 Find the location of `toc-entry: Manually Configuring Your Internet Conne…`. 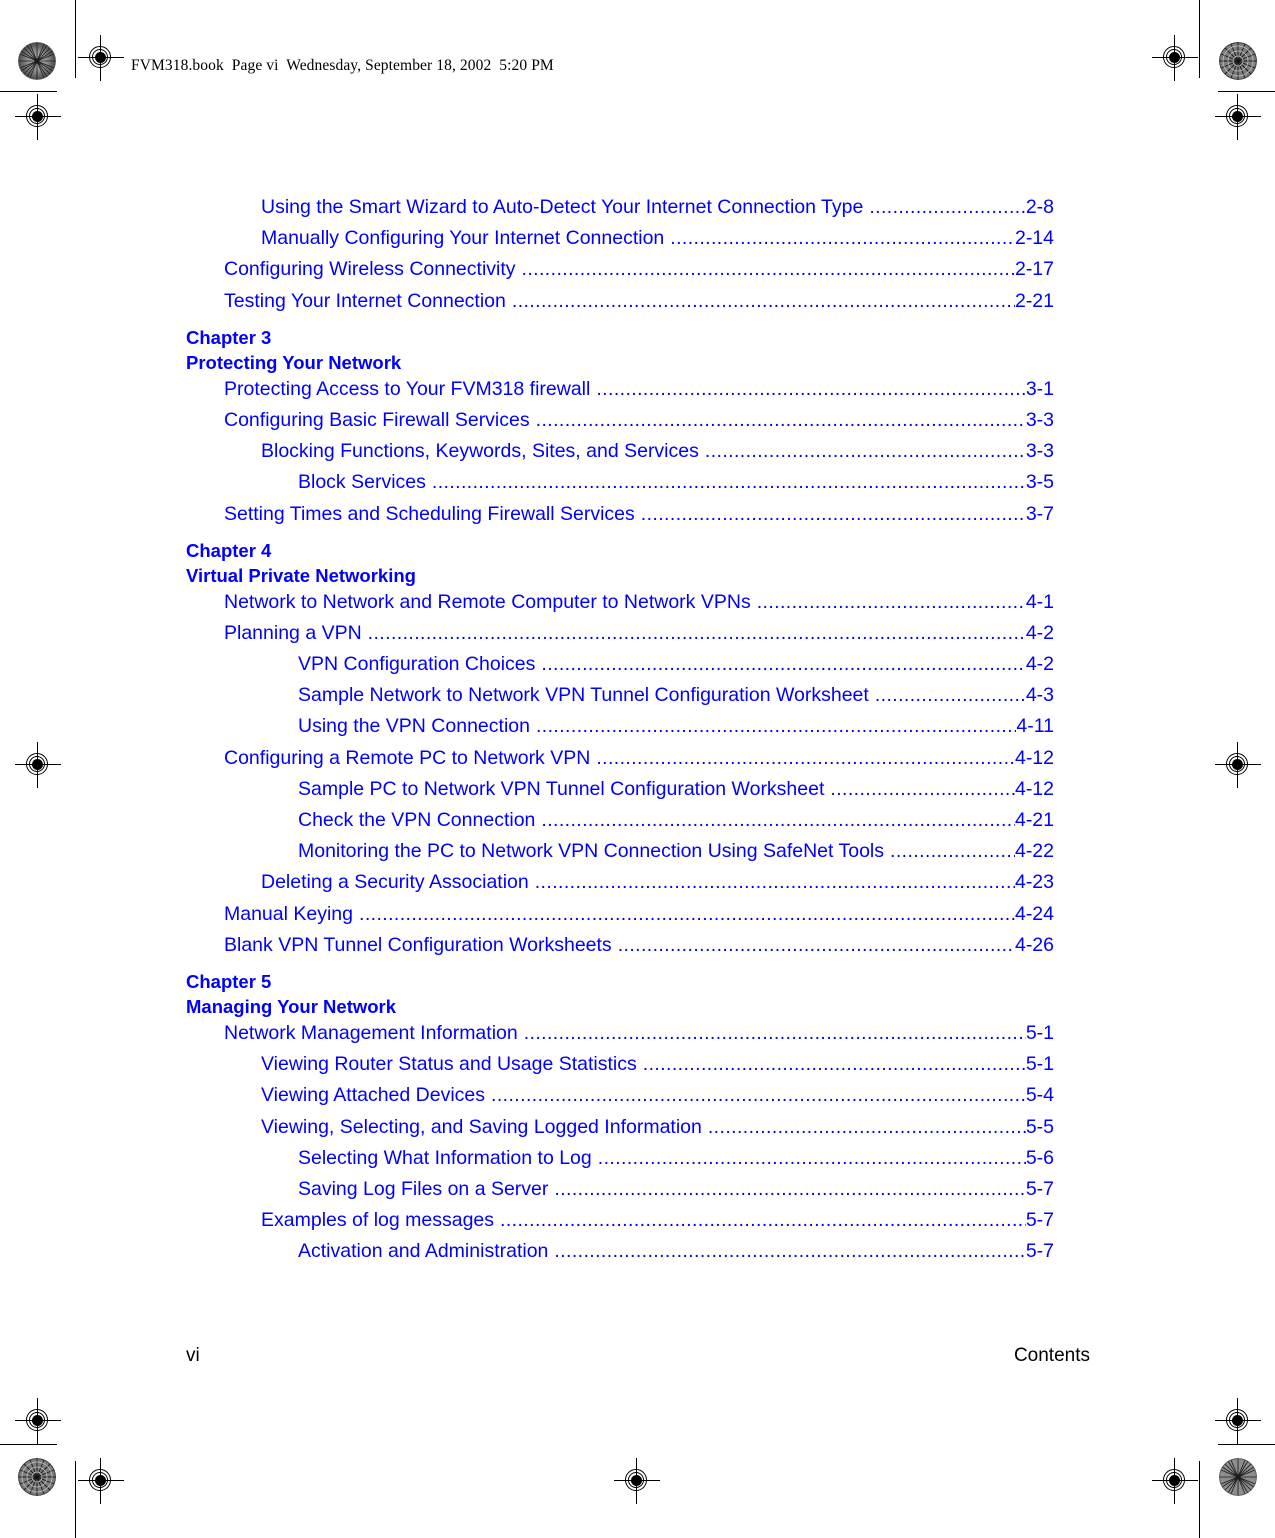

toc-entry: Manually Configuring Your Internet Conne… is located at coordinates (657, 244).